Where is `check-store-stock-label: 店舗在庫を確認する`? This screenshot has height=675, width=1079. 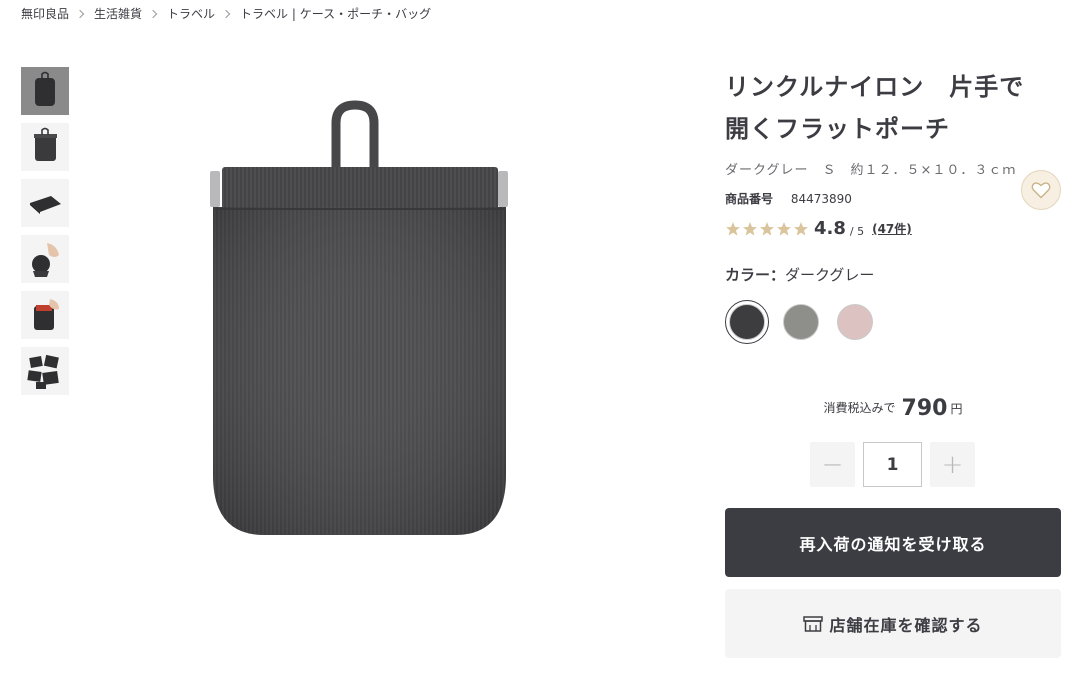 check-store-stock-label: 店舗在庫を確認する is located at coordinates (906, 625).